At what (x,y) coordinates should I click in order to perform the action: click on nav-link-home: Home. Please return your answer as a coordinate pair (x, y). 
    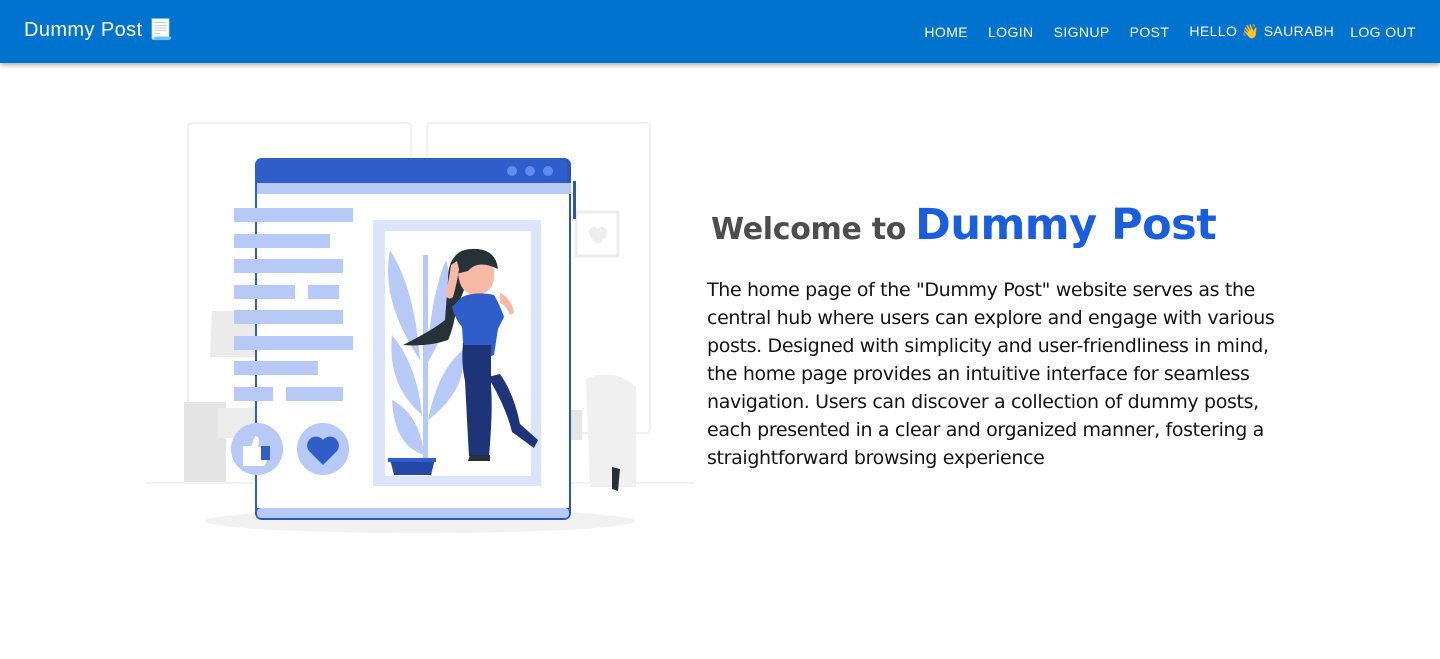
    Looking at the image, I should click on (946, 32).